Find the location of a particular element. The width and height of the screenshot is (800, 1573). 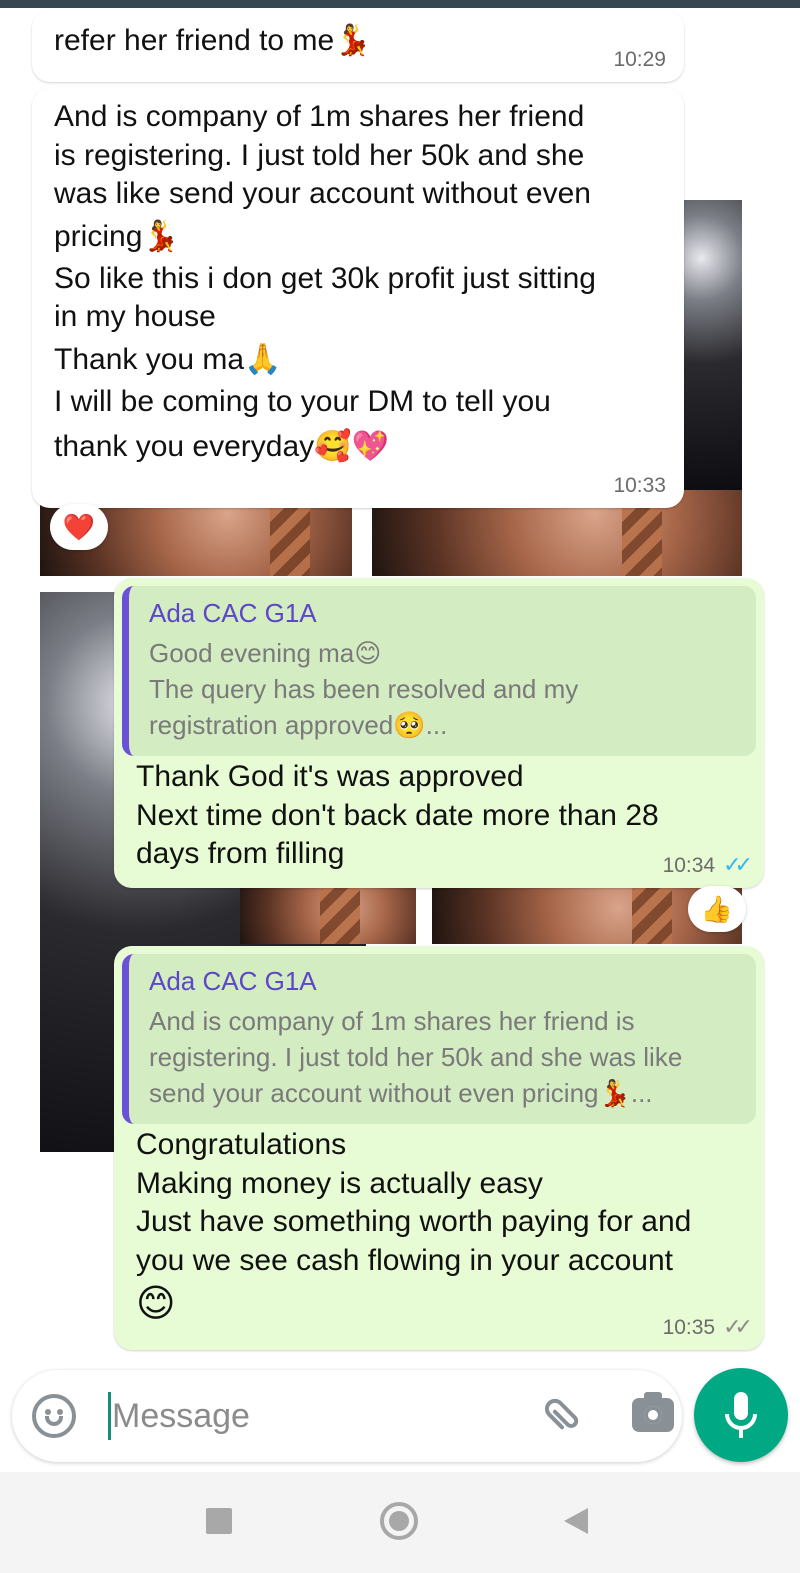

message-text-line: pricing💃 is located at coordinates (117, 236).